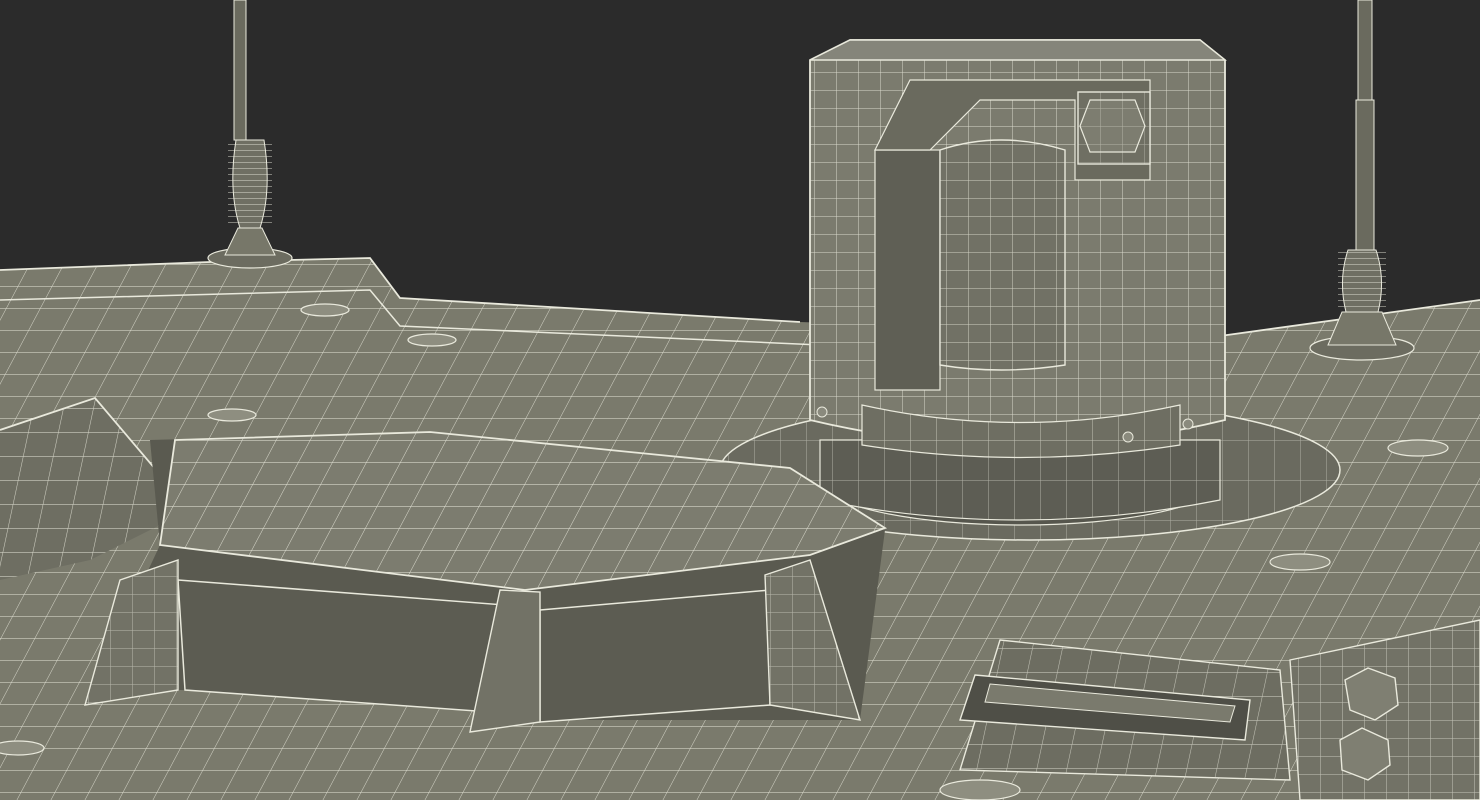  I want to click on sensor-turret, so click(1018, 249).